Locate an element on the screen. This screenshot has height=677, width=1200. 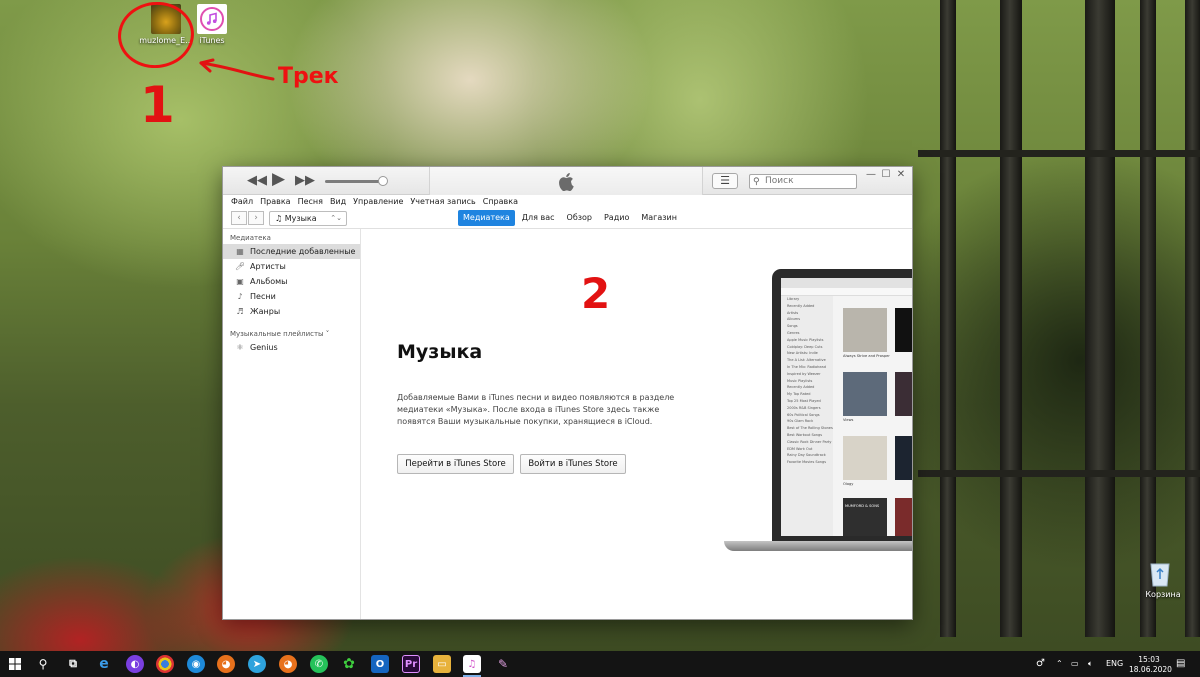
icq-icon: ✿ is located at coordinates (349, 664).